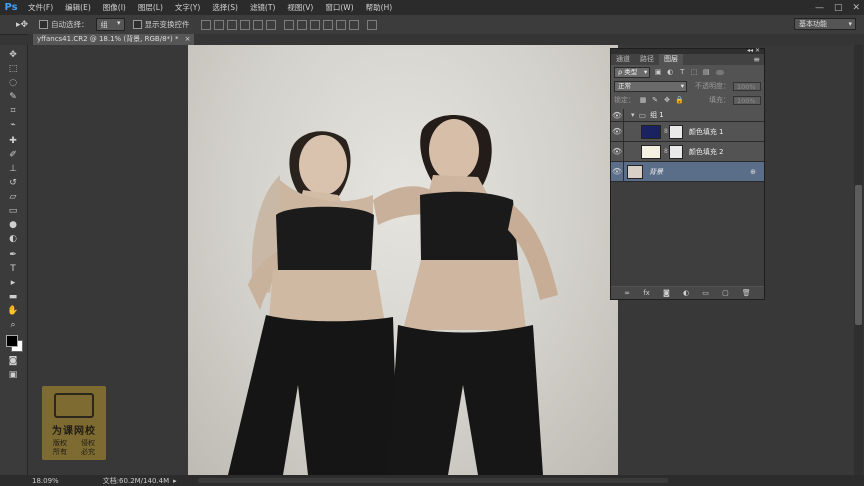 This screenshot has height=486, width=864. What do you see at coordinates (13, 225) in the screenshot?
I see `blur-tool-icon: ●` at bounding box center [13, 225].